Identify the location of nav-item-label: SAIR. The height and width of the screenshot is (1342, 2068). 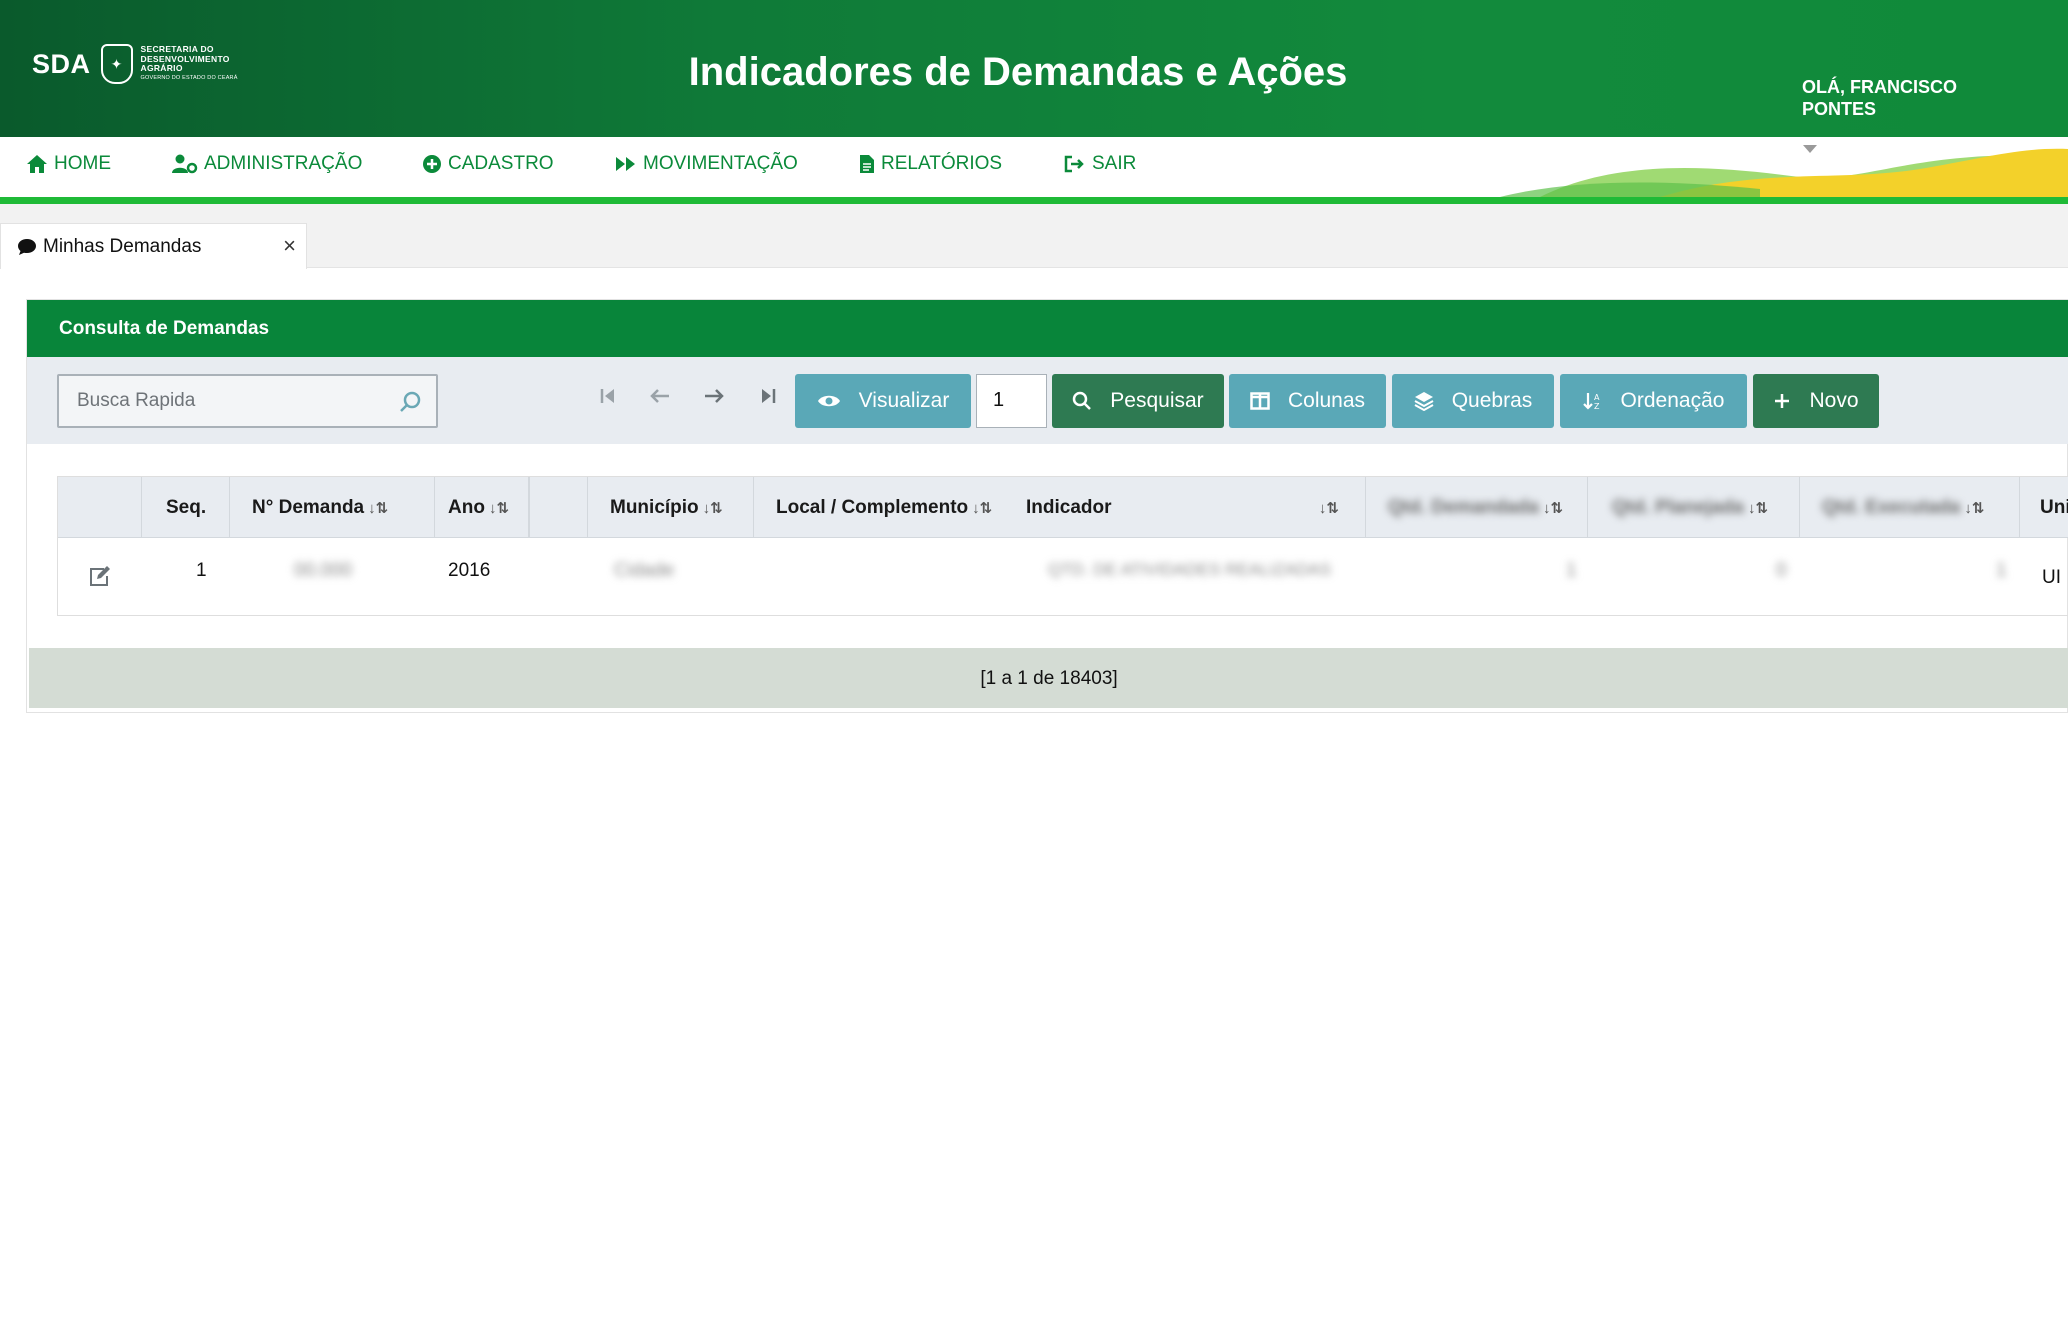
(1114, 163).